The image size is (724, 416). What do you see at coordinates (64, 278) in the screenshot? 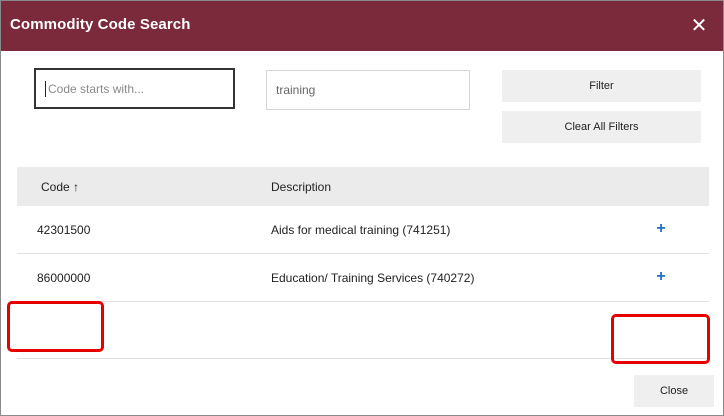
I see `row-code: 86000000` at bounding box center [64, 278].